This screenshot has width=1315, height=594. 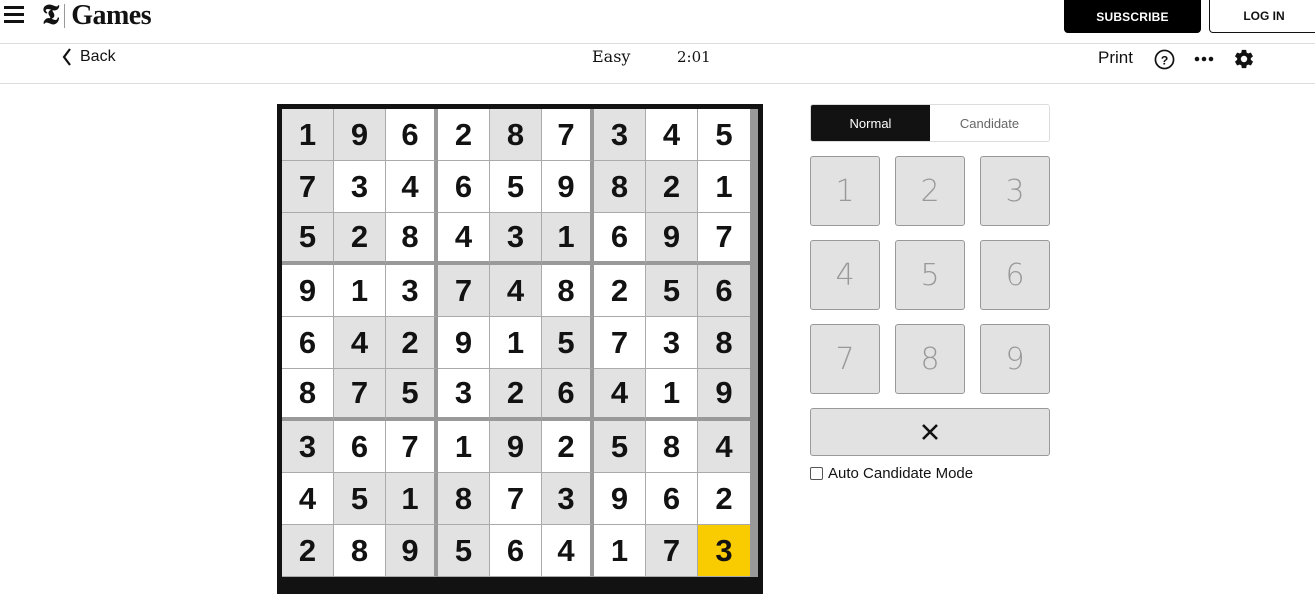 What do you see at coordinates (14, 15) in the screenshot?
I see `menu-icon` at bounding box center [14, 15].